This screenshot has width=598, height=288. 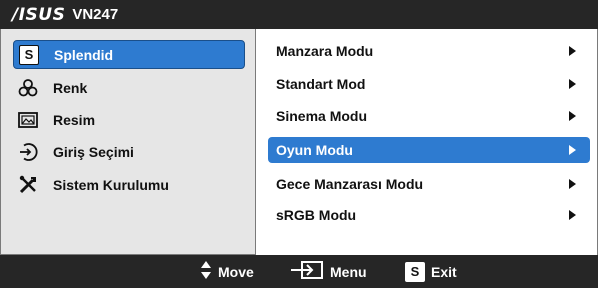 I want to click on sub-menu-item-label: sRGB Modu, so click(x=316, y=215).